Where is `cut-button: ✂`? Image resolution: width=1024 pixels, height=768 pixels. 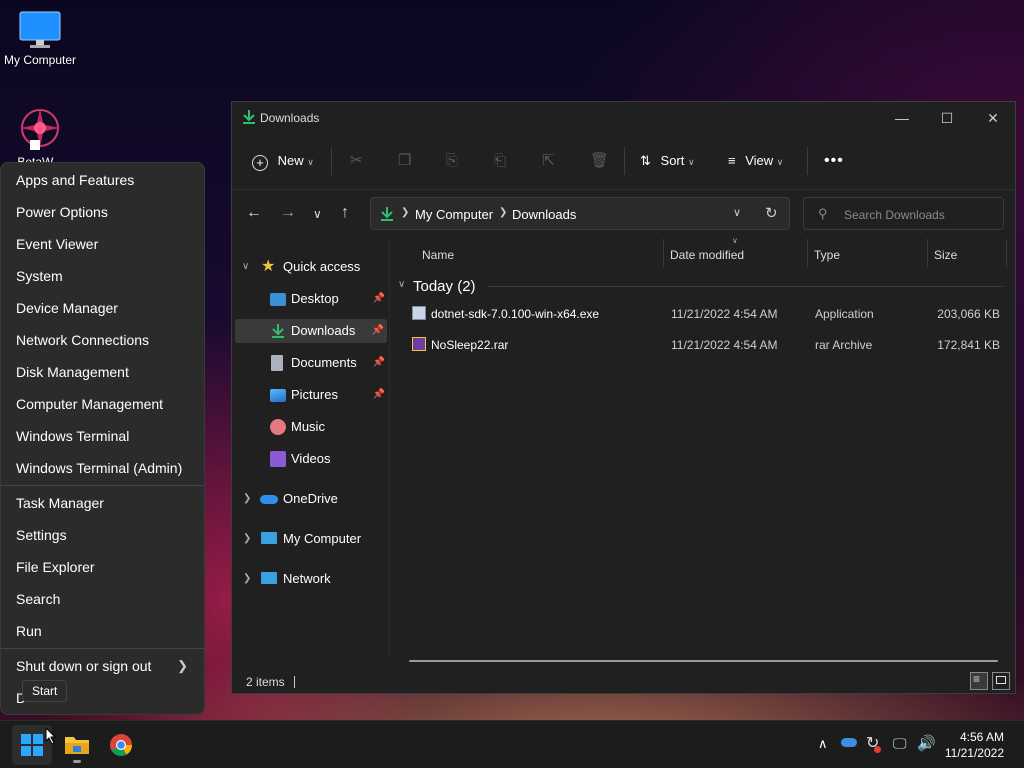 cut-button: ✂ is located at coordinates (356, 161).